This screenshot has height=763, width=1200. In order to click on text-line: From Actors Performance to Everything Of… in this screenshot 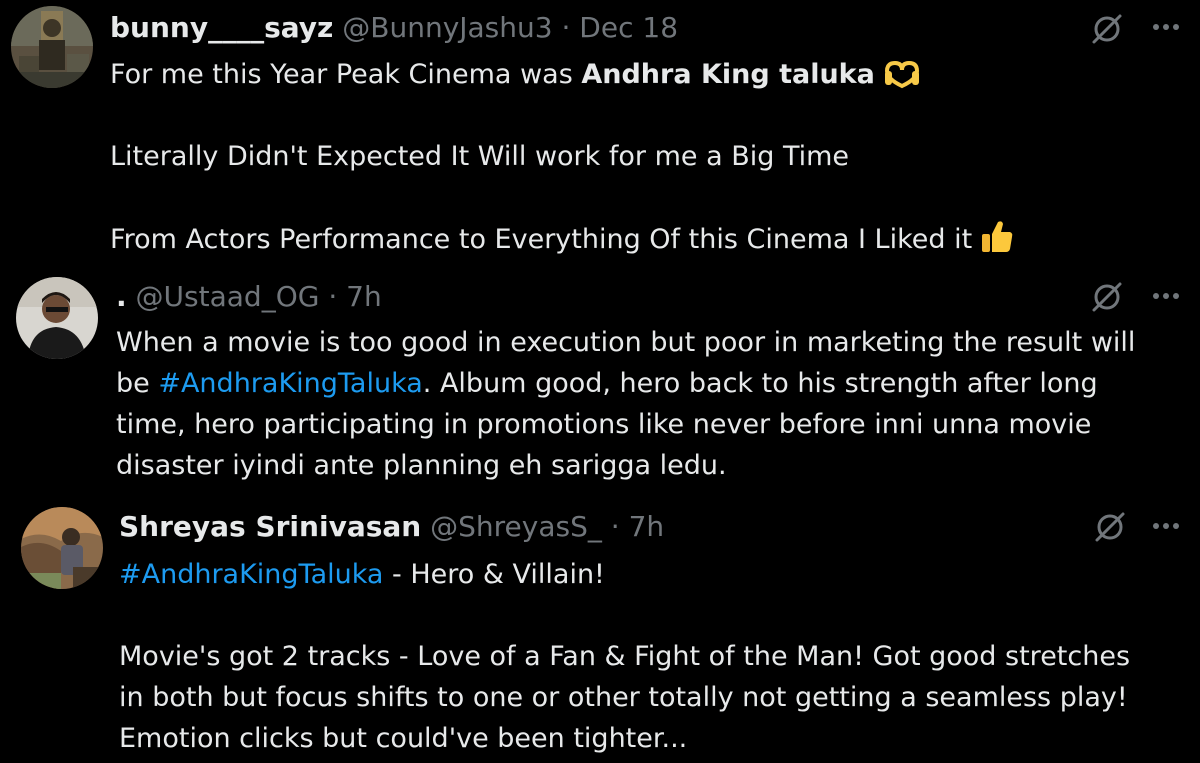, I will do `click(541, 239)`.